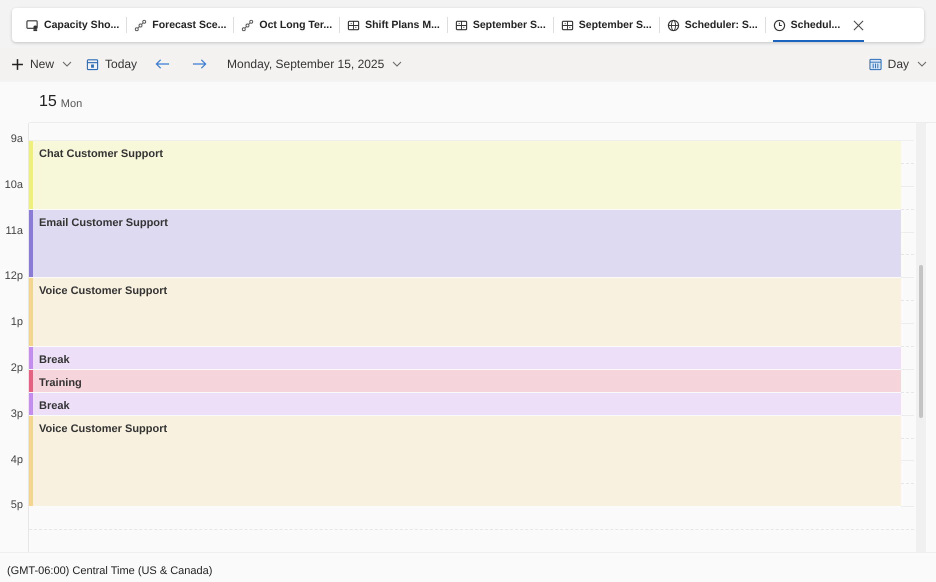 The height and width of the screenshot is (582, 936). What do you see at coordinates (465, 381) in the screenshot?
I see `calendar-event: Training` at bounding box center [465, 381].